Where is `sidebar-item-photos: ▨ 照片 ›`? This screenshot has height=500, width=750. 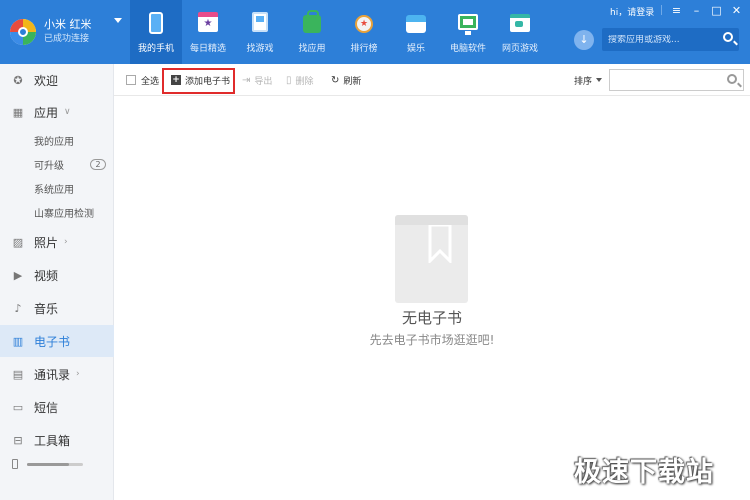 sidebar-item-photos: ▨ 照片 › is located at coordinates (57, 242).